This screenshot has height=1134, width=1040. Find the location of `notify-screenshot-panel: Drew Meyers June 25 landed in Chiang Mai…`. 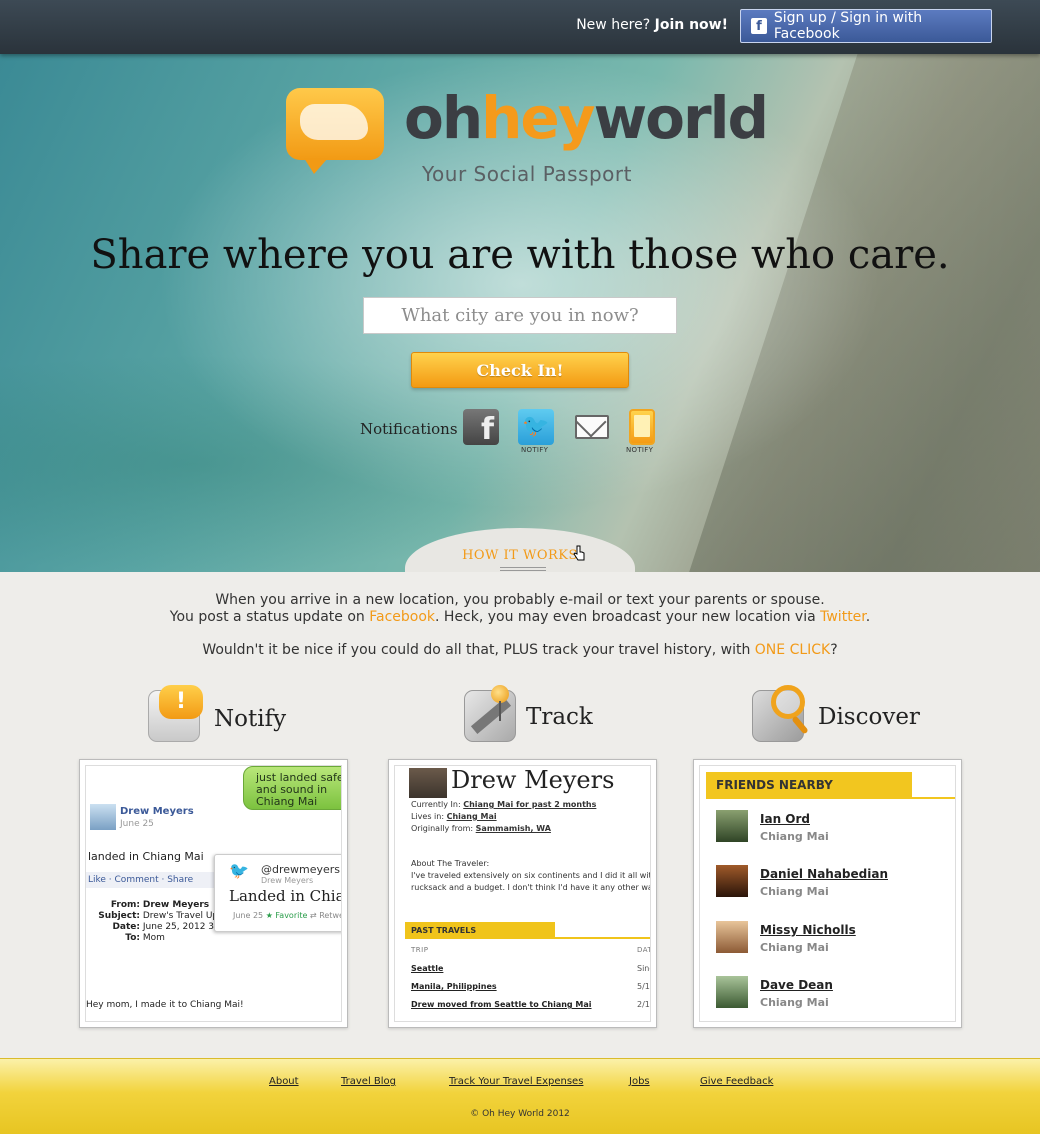

notify-screenshot-panel: Drew Meyers June 25 landed in Chiang Mai… is located at coordinates (213, 893).